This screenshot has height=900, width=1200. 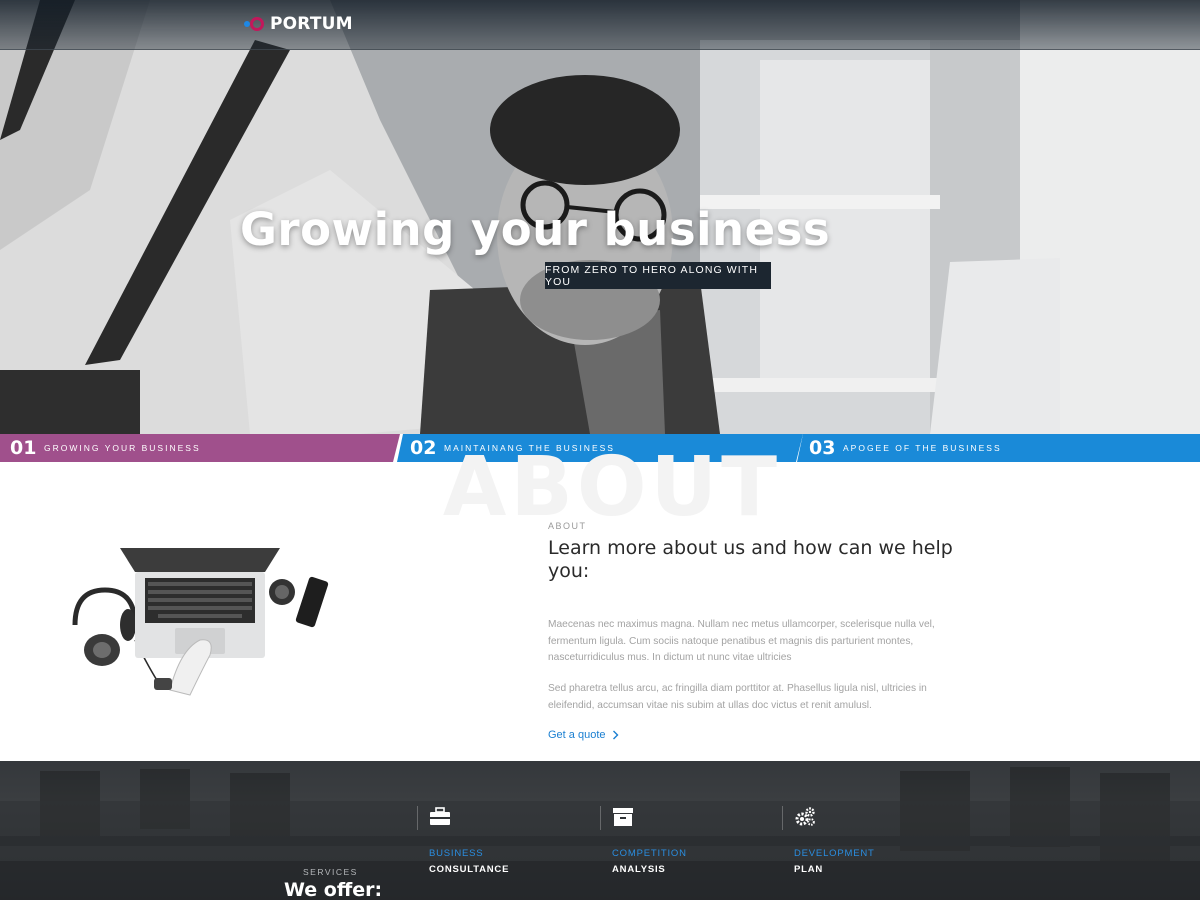 I want to click on briefcase-icon, so click(x=440, y=816).